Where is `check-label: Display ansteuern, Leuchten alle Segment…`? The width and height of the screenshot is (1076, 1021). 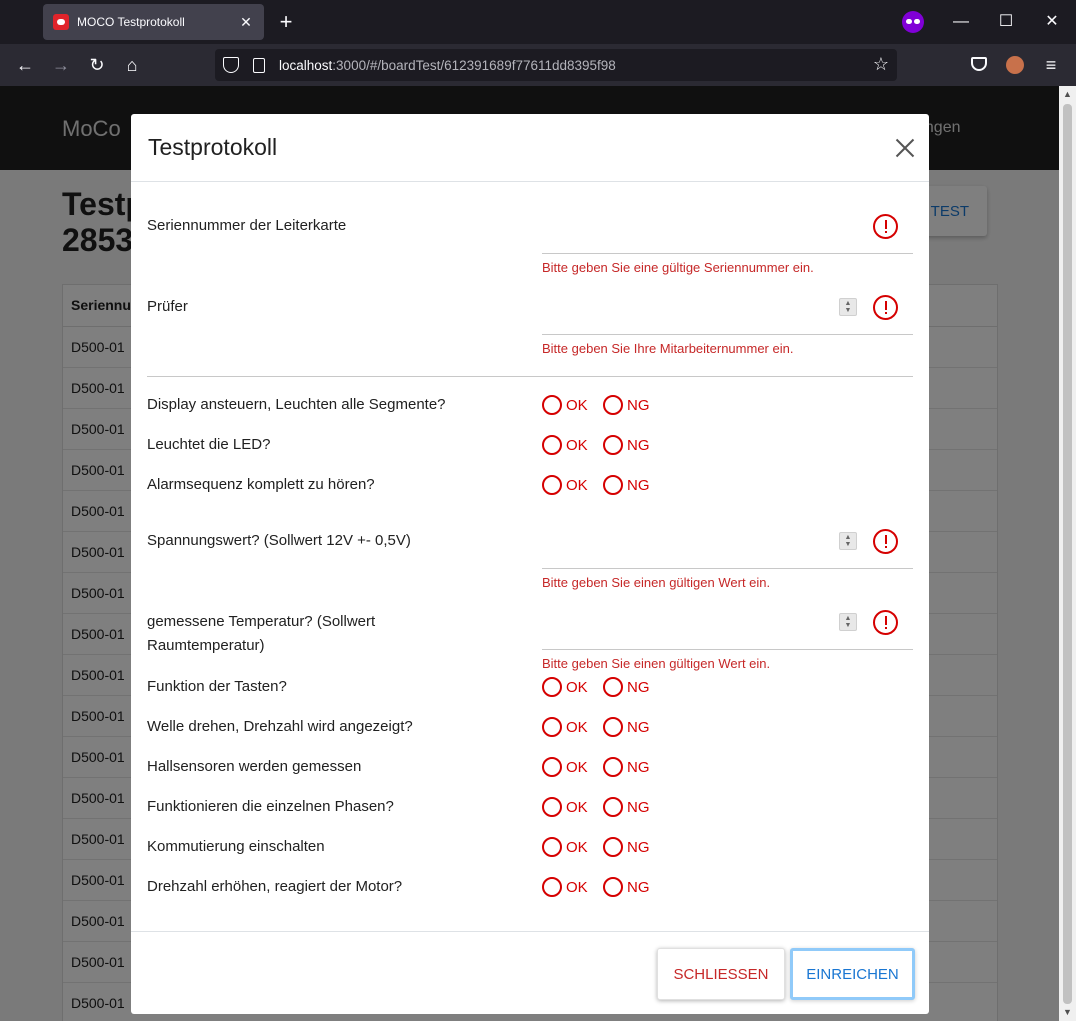 check-label: Display ansteuern, Leuchten alle Segment… is located at coordinates (296, 404).